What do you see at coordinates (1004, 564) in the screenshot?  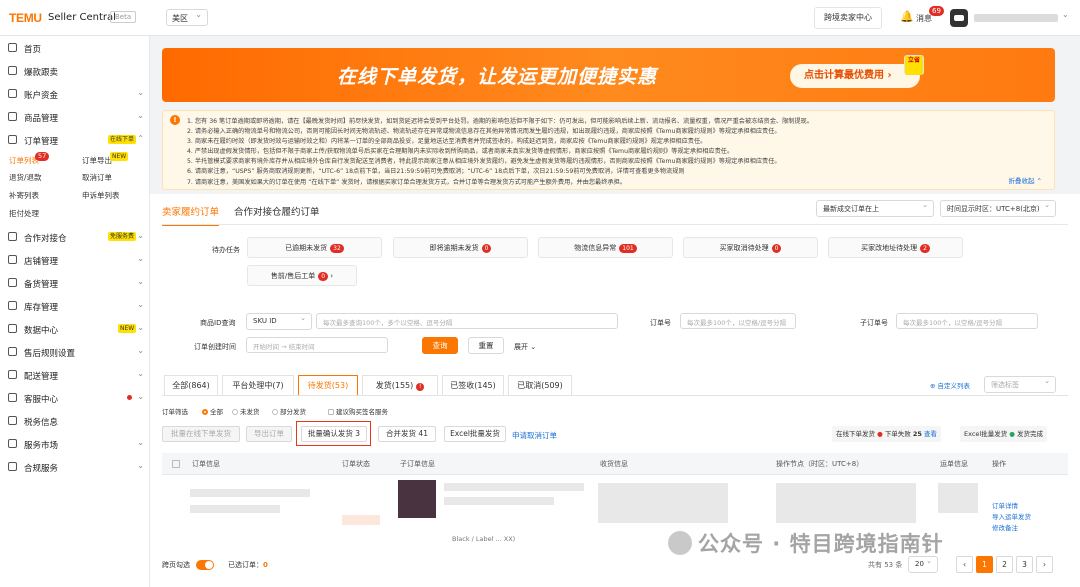 I see `page-button: 2` at bounding box center [1004, 564].